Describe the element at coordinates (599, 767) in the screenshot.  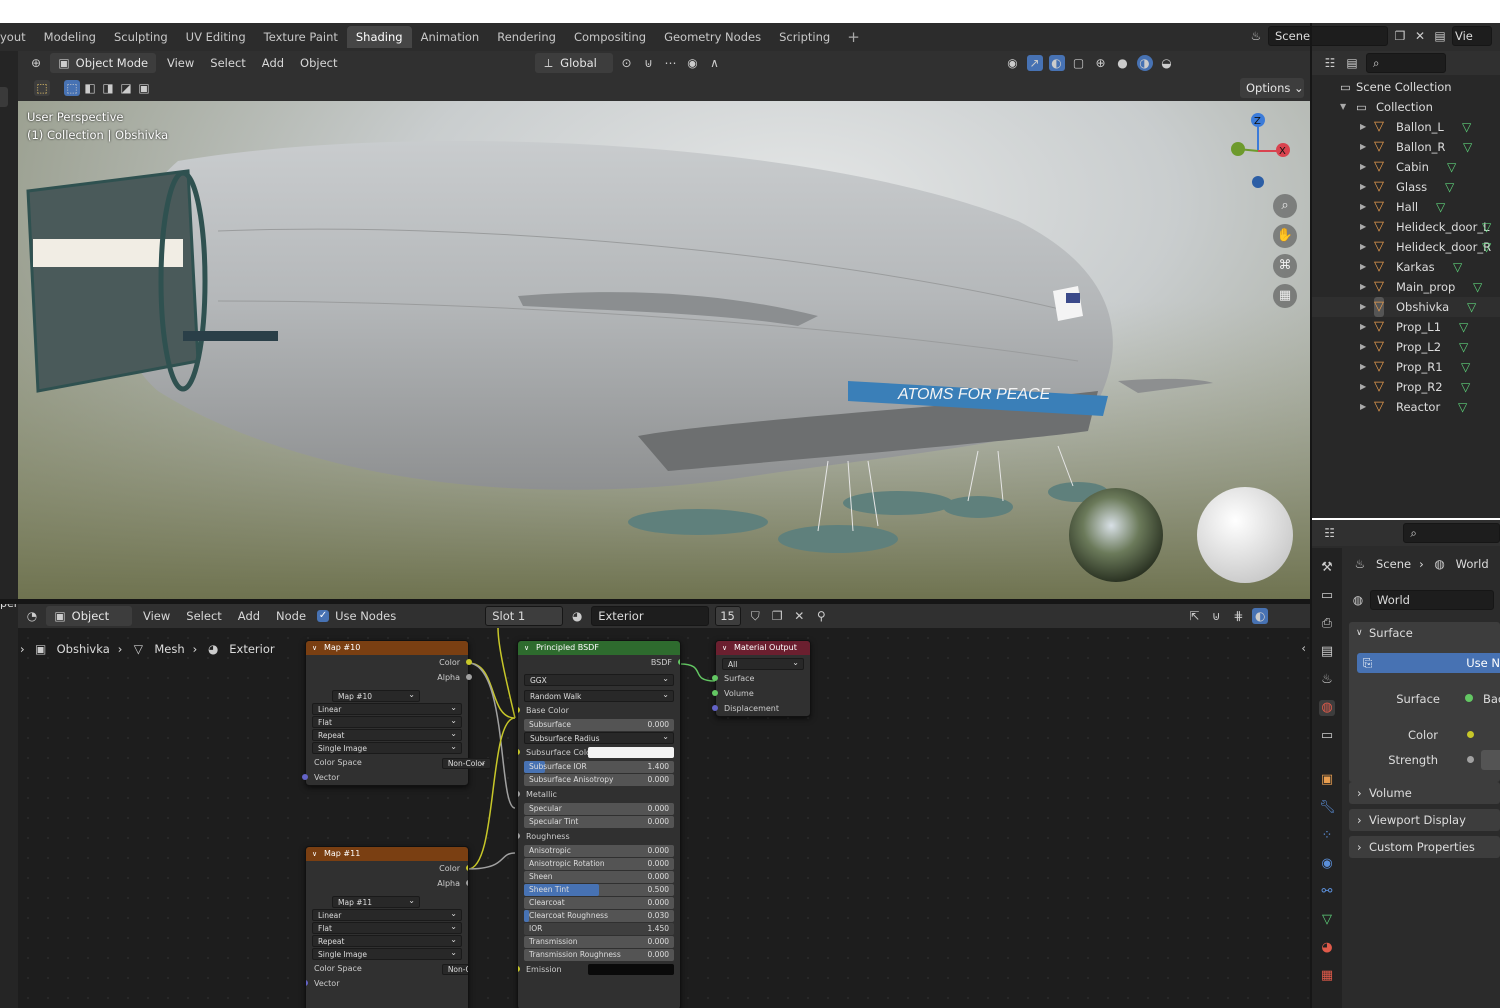
I see `subsurface-ior-field: Subsurface IOR 1.400` at that location.